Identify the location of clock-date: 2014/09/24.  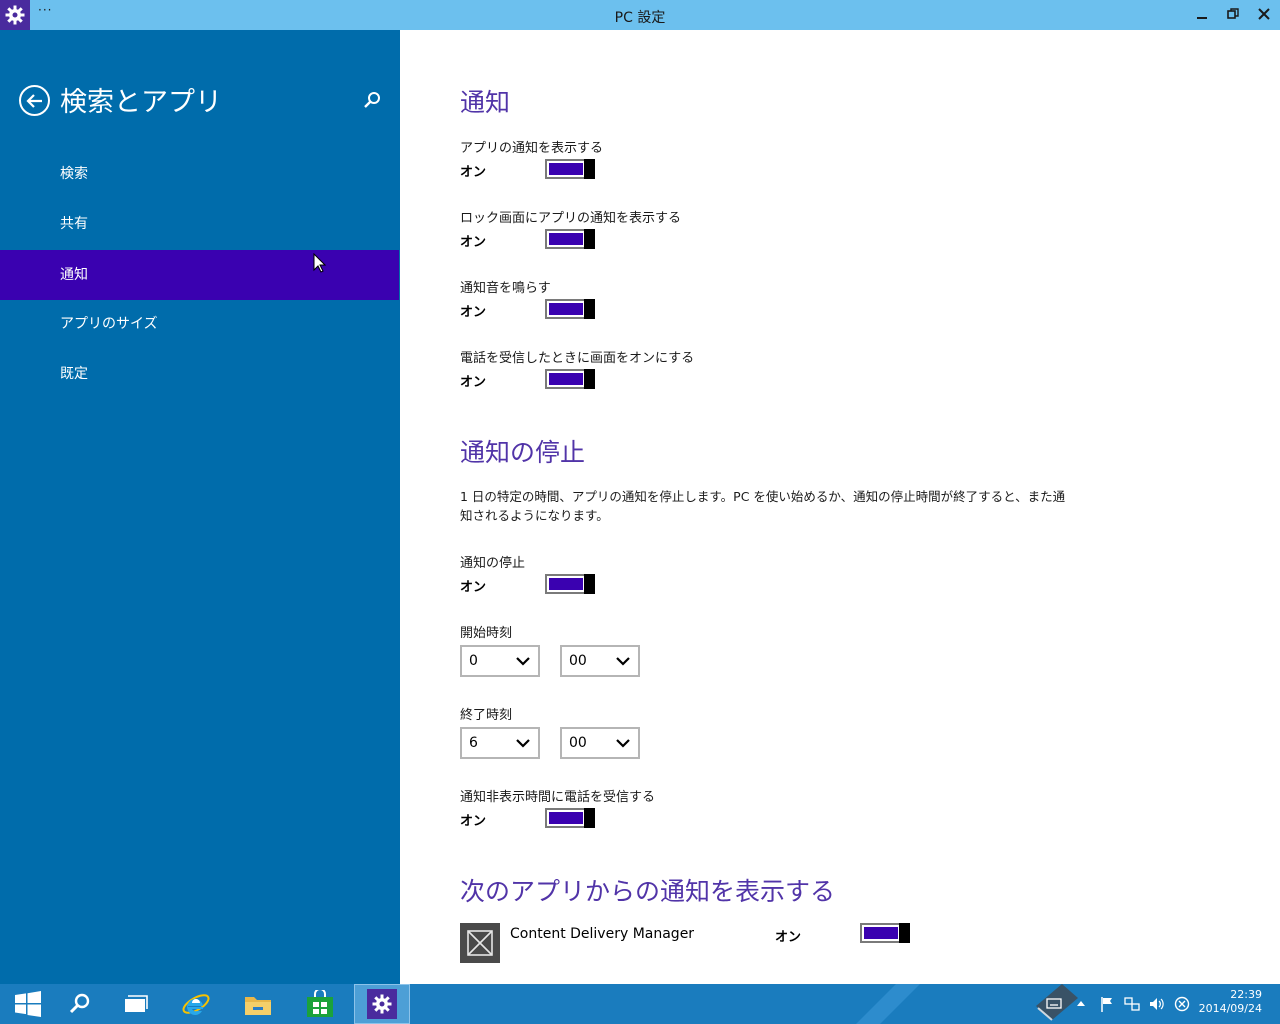
(1230, 1008).